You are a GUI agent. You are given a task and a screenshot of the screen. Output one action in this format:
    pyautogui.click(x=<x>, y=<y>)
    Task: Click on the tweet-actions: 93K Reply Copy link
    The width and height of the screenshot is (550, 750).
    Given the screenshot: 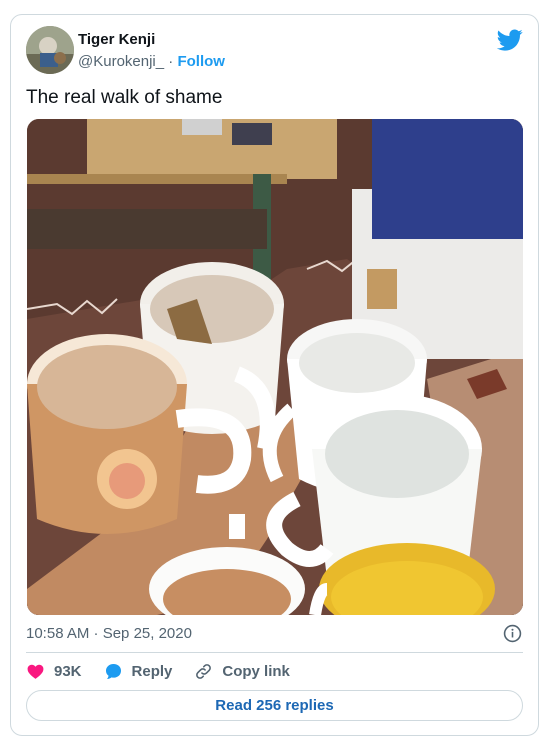 What is the action you would take?
    pyautogui.click(x=169, y=671)
    